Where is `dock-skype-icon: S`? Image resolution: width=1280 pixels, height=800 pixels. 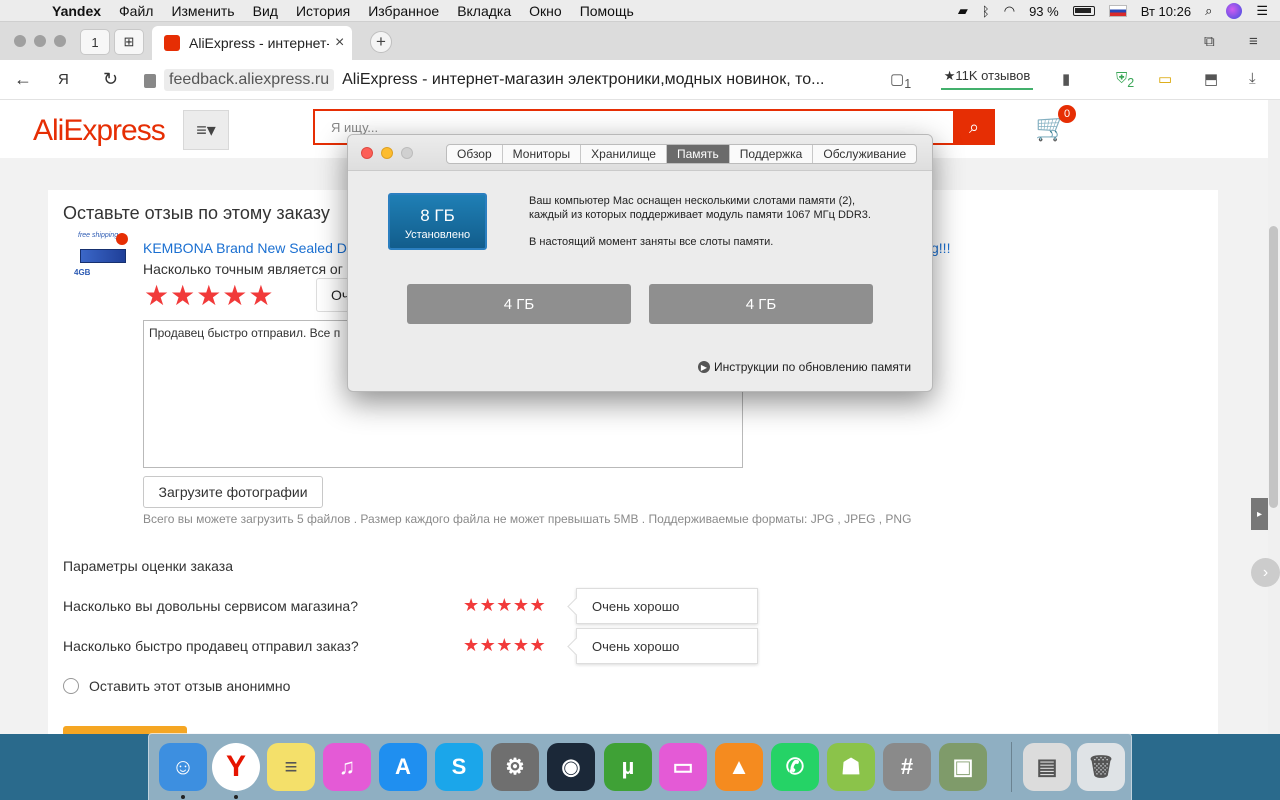 dock-skype-icon: S is located at coordinates (459, 767).